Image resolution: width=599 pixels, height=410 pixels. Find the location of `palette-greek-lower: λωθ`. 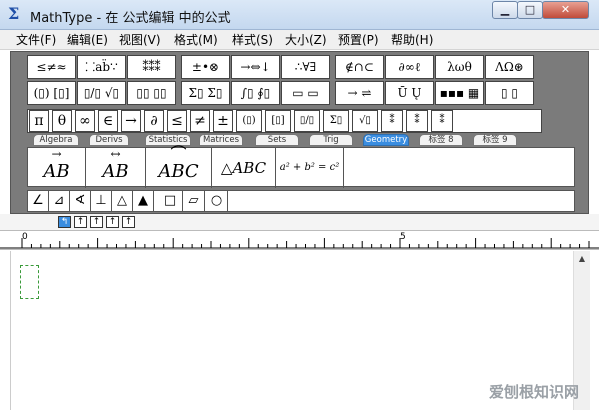

palette-greek-lower: λωθ is located at coordinates (459, 67).